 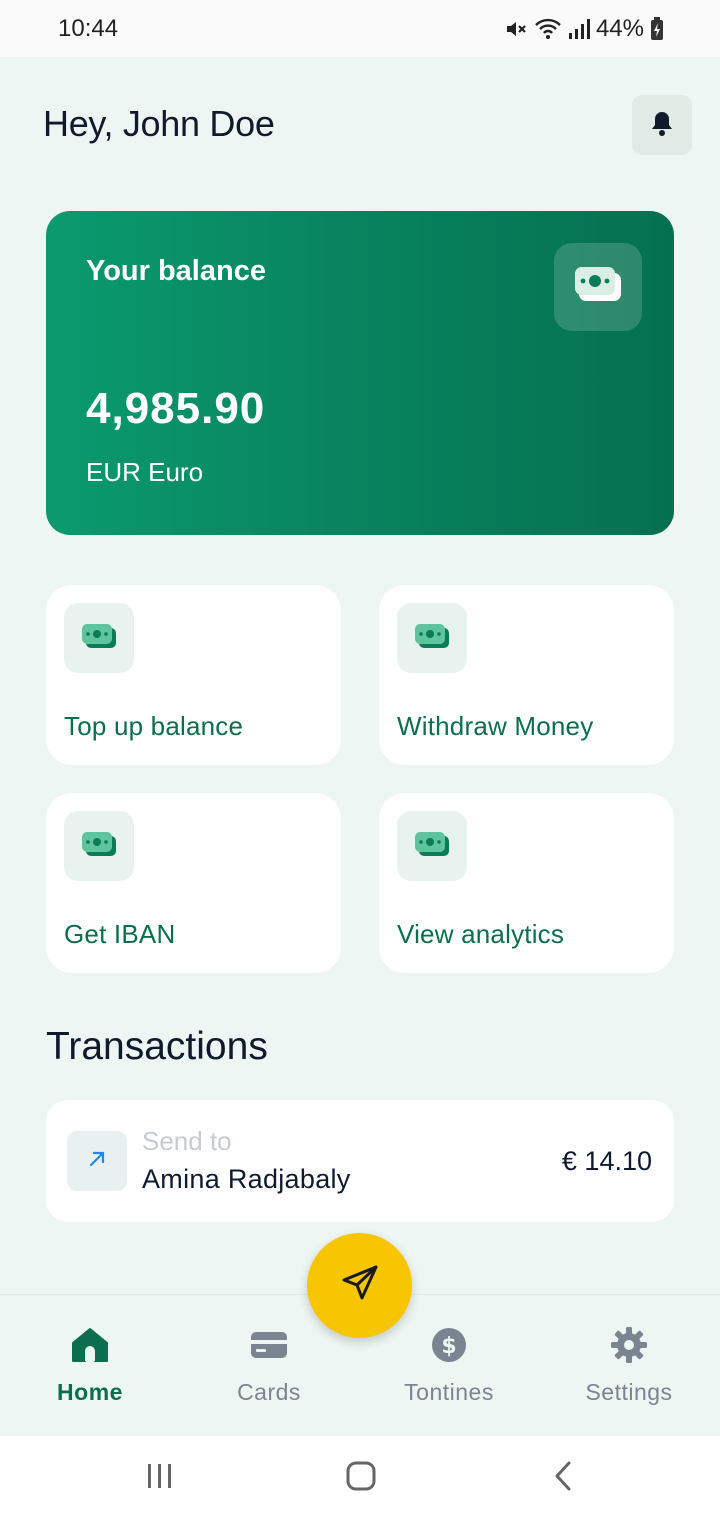 I want to click on action-label: Get IBAN, so click(x=120, y=934).